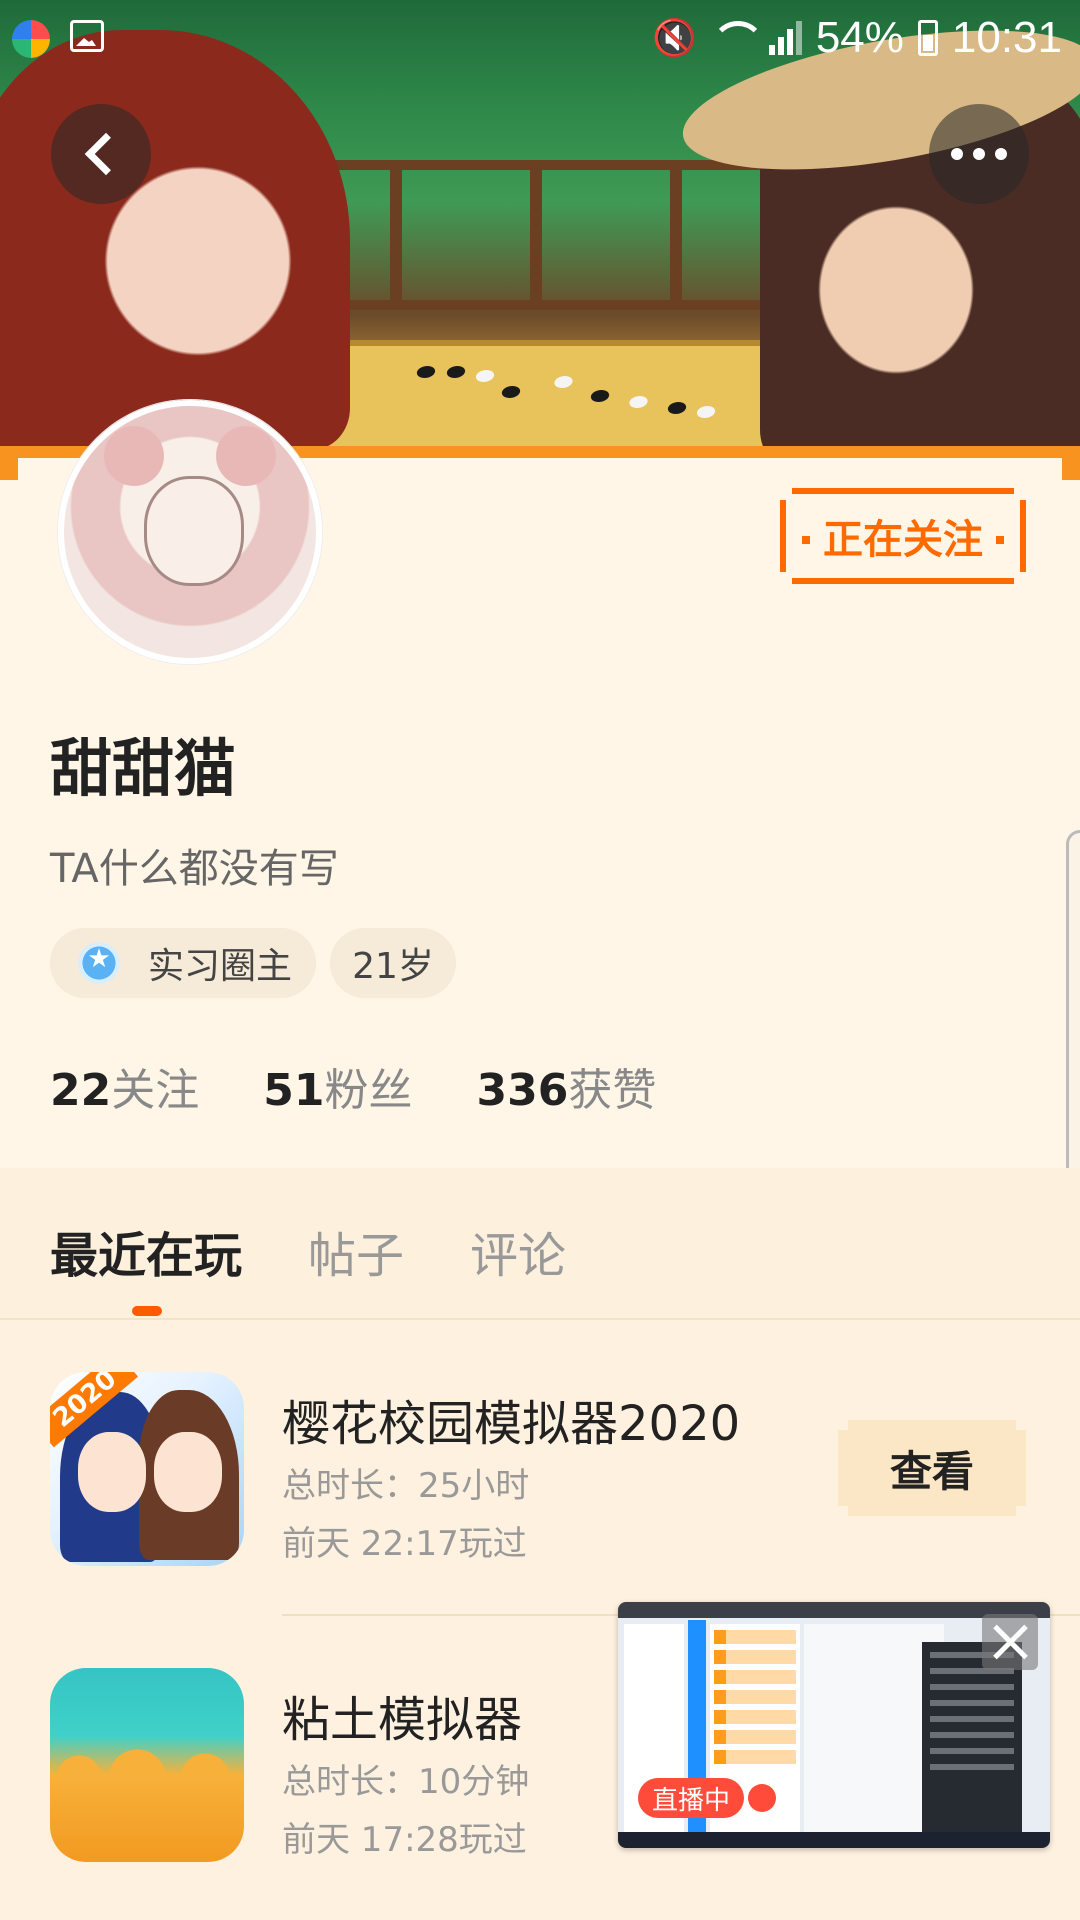 The image size is (1080, 1920). I want to click on close-icon, so click(1010, 1642).